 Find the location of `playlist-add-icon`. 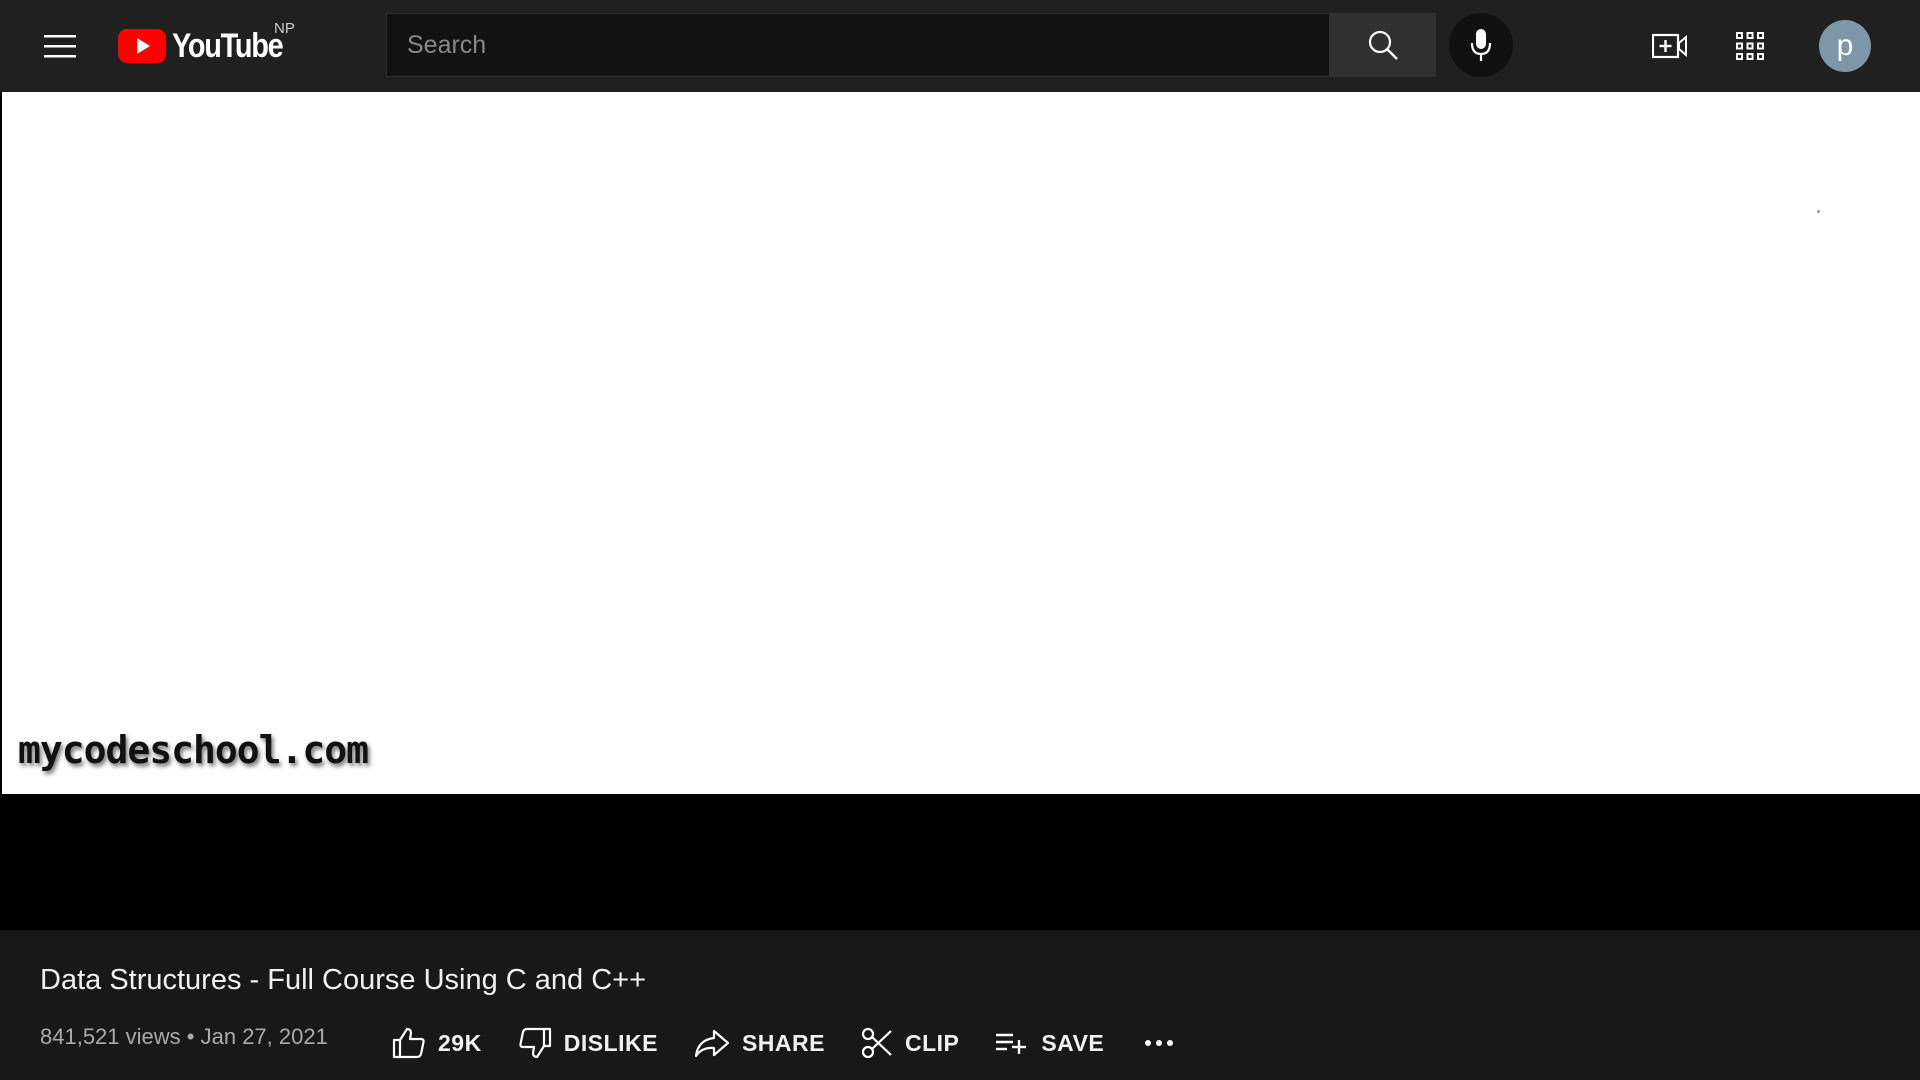

playlist-add-icon is located at coordinates (1011, 1043).